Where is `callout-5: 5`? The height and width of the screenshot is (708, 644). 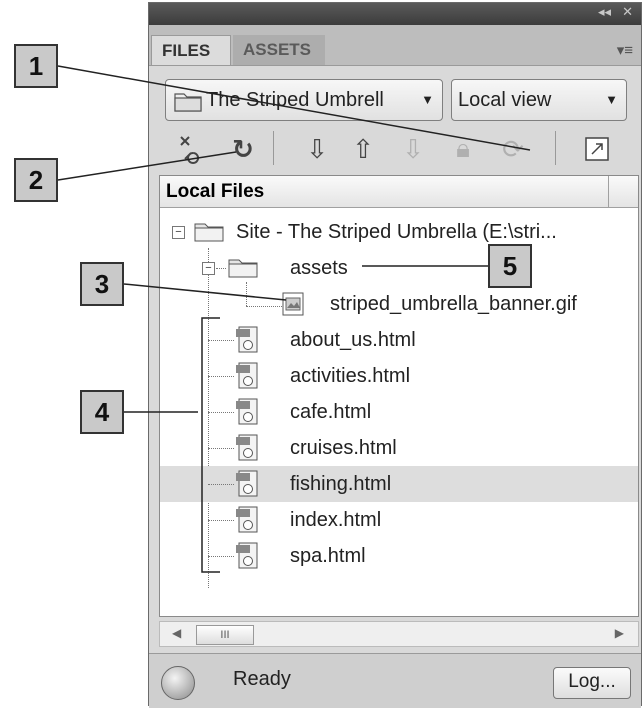
callout-5: 5 is located at coordinates (510, 266).